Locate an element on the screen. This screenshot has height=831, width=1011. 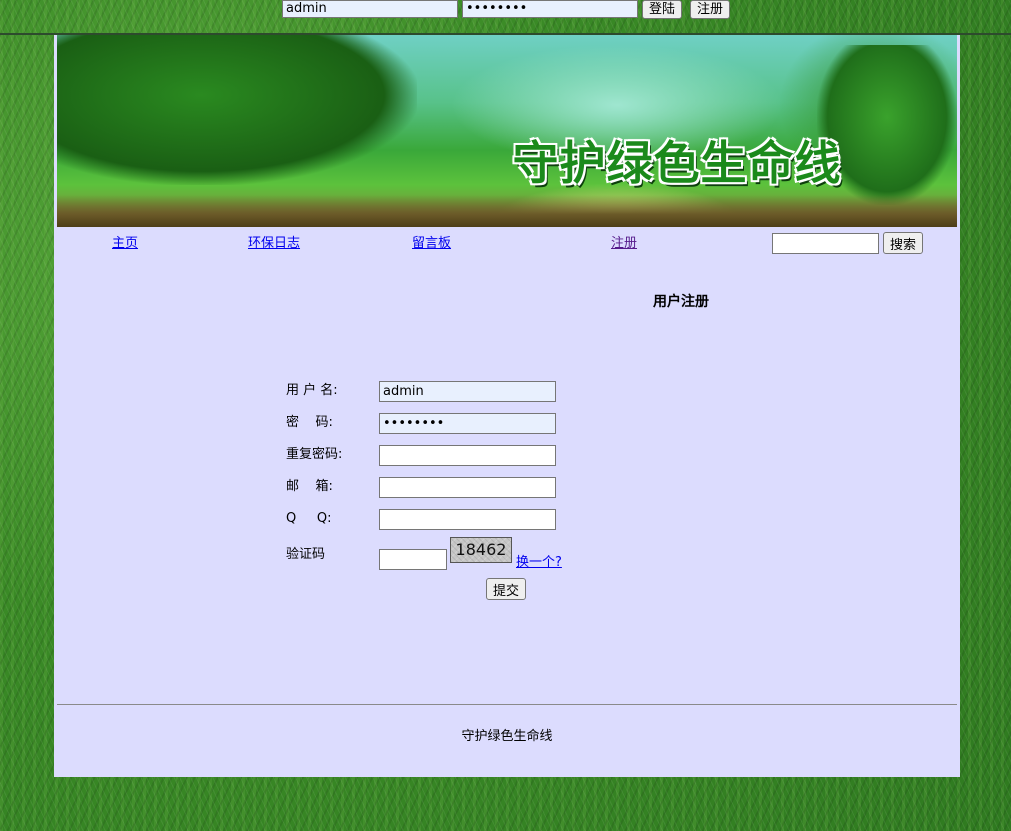
username-label: 用 户 名: is located at coordinates (312, 390).